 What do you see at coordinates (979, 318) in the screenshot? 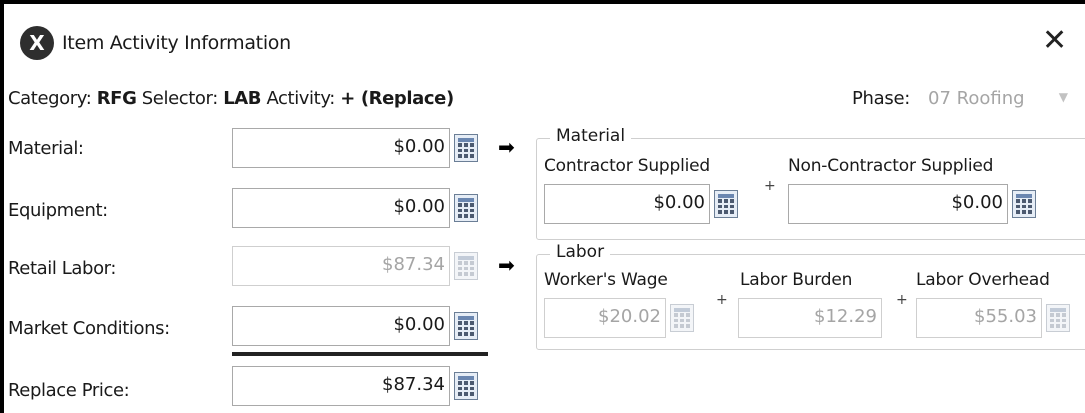
I see `labor-overhead-field: $55.03` at bounding box center [979, 318].